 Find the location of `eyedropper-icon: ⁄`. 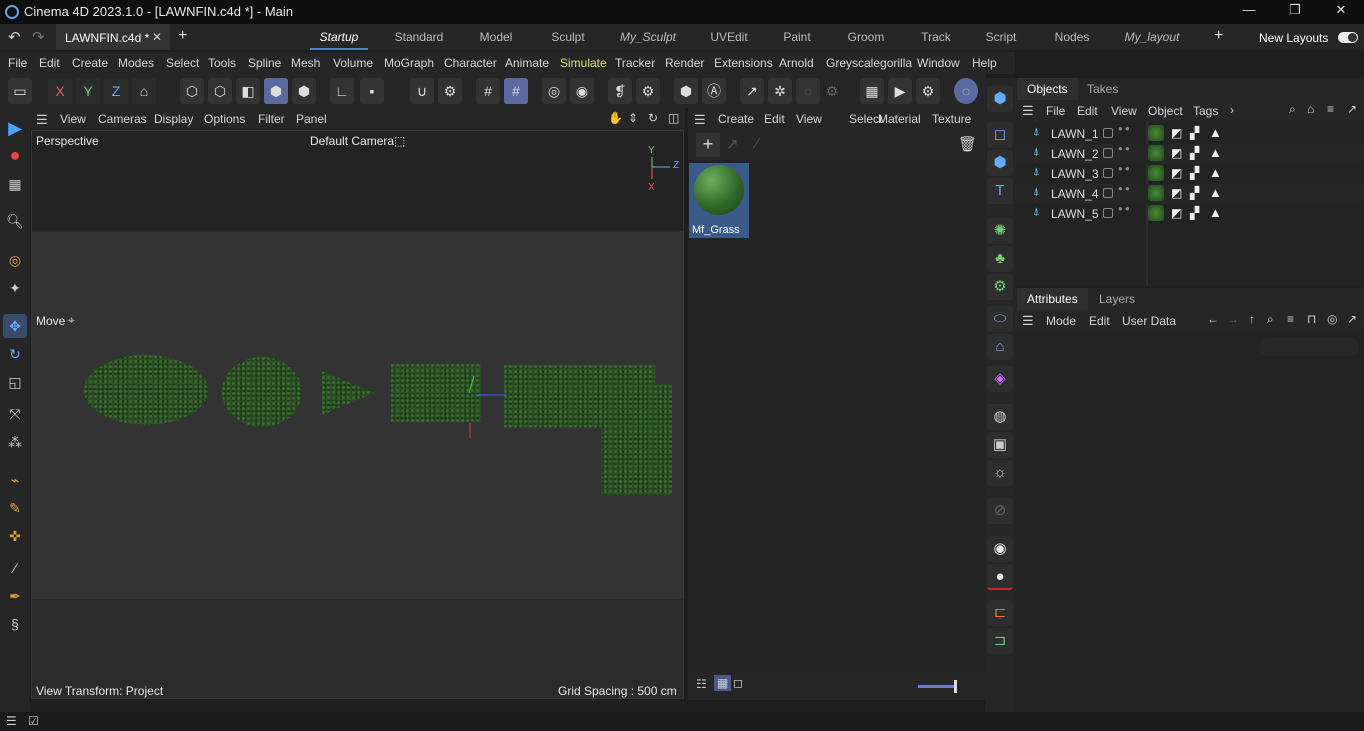

eyedropper-icon: ⁄ is located at coordinates (757, 143).